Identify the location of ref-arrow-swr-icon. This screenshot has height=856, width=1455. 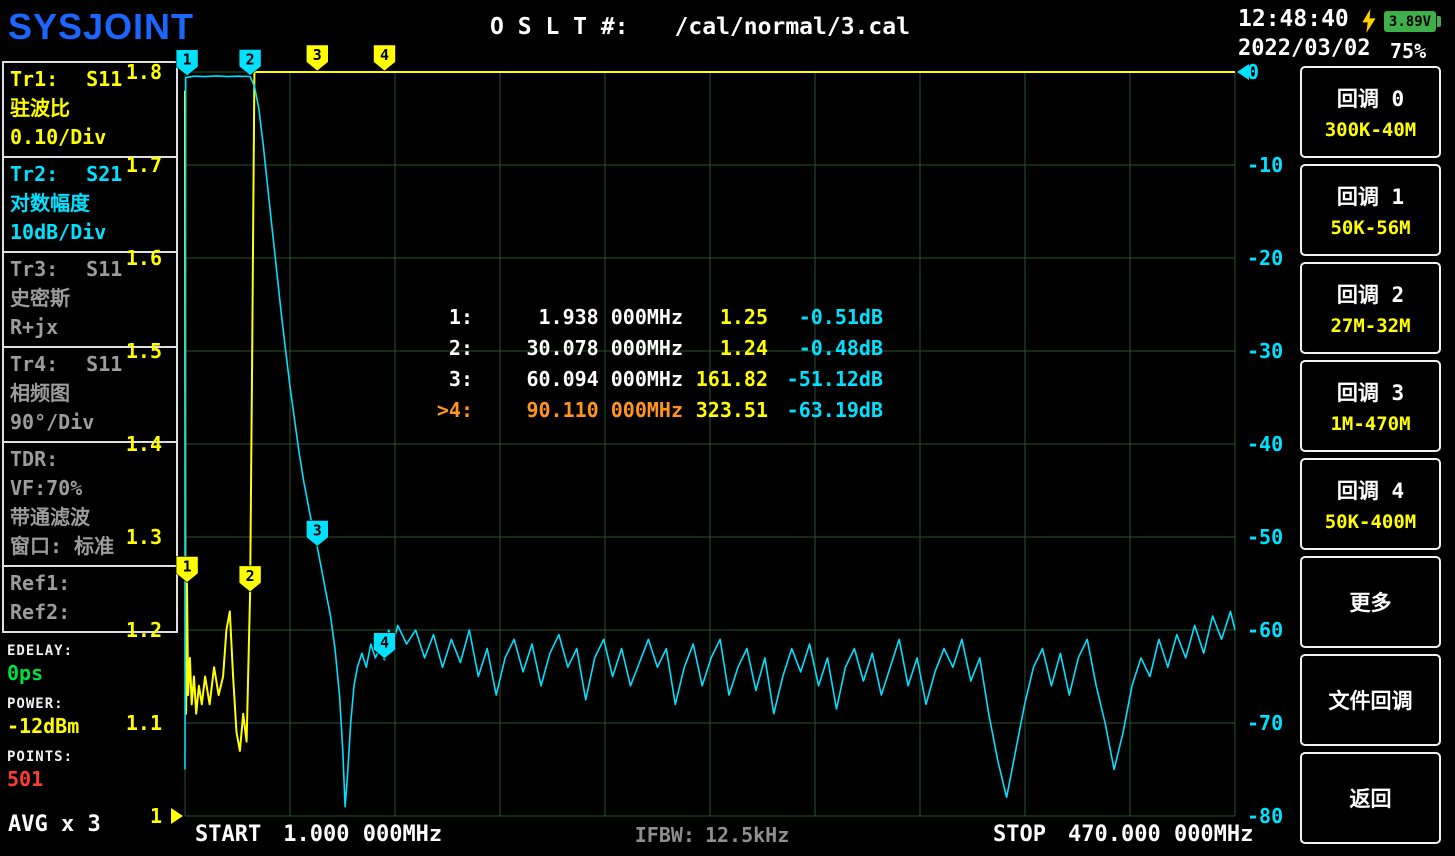
(177, 816).